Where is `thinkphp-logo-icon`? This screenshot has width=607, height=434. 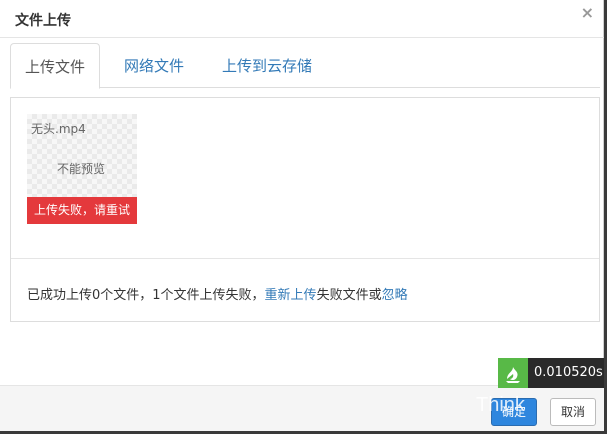
thinkphp-logo-icon is located at coordinates (513, 373).